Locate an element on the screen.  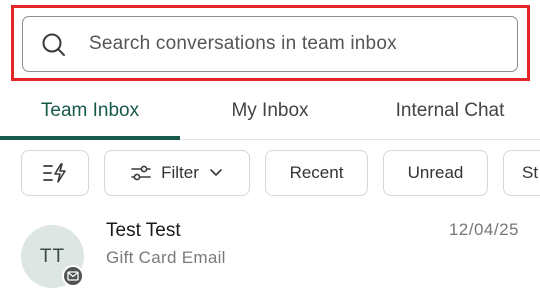
tab-my-inbox-label: My Inbox is located at coordinates (270, 110).